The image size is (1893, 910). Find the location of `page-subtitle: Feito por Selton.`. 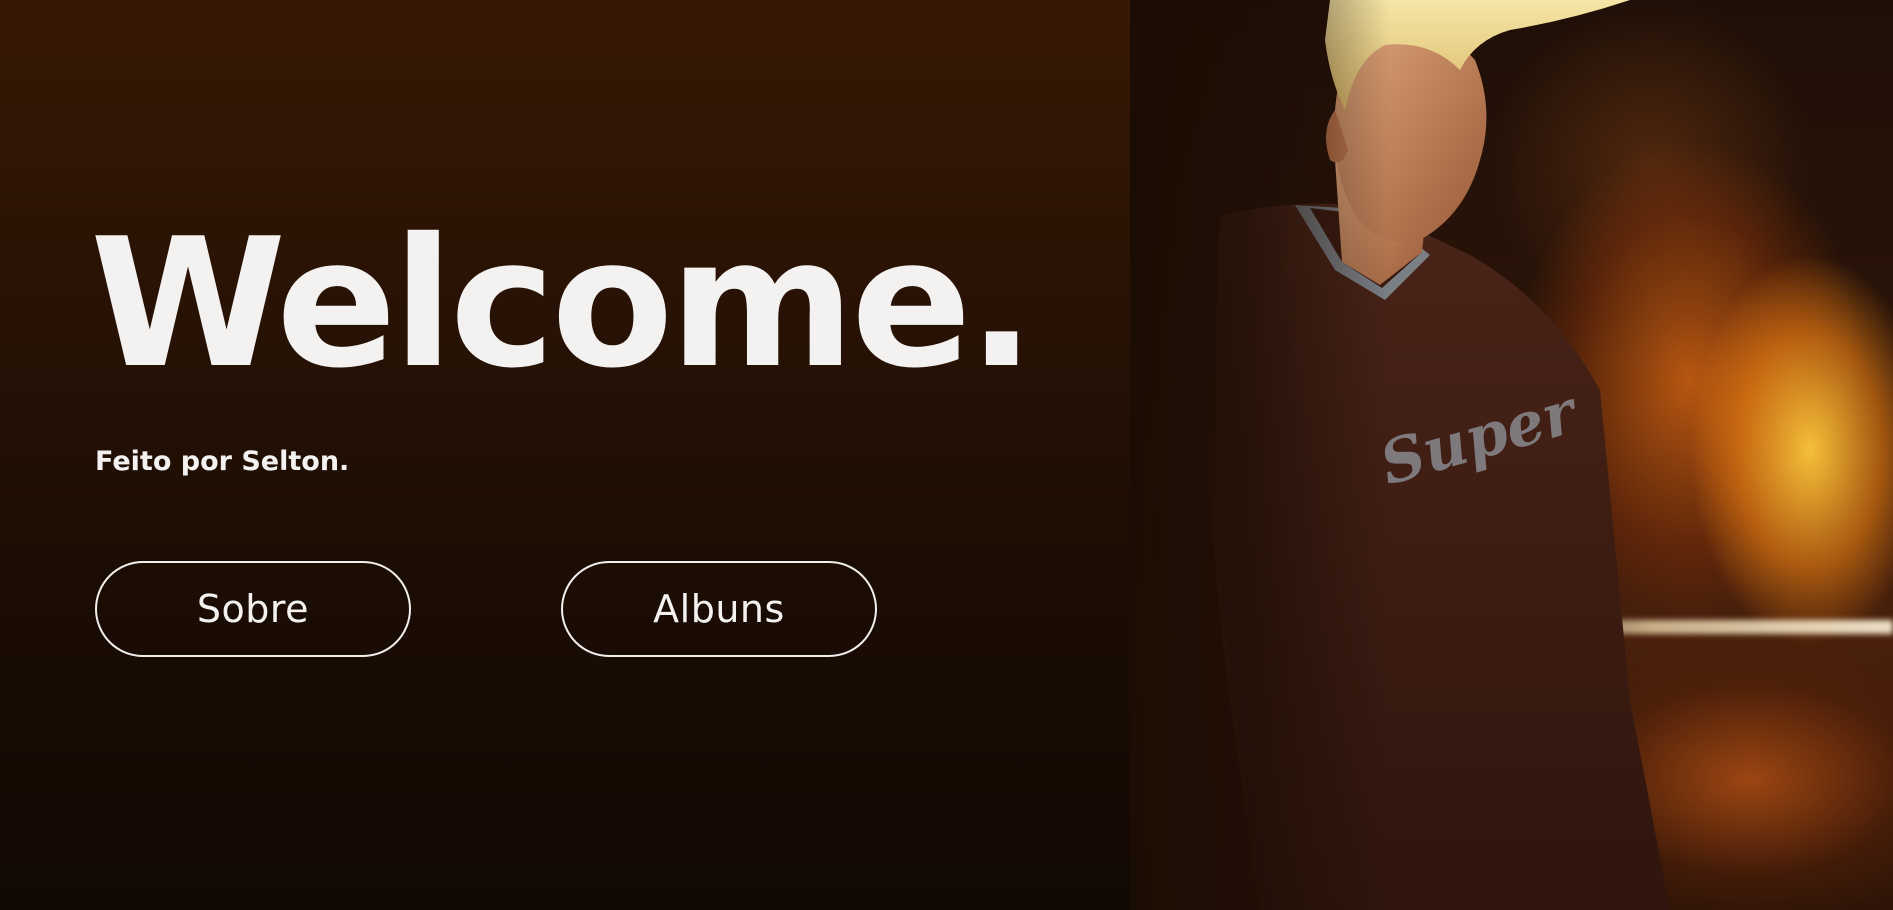

page-subtitle: Feito por Selton. is located at coordinates (222, 461).